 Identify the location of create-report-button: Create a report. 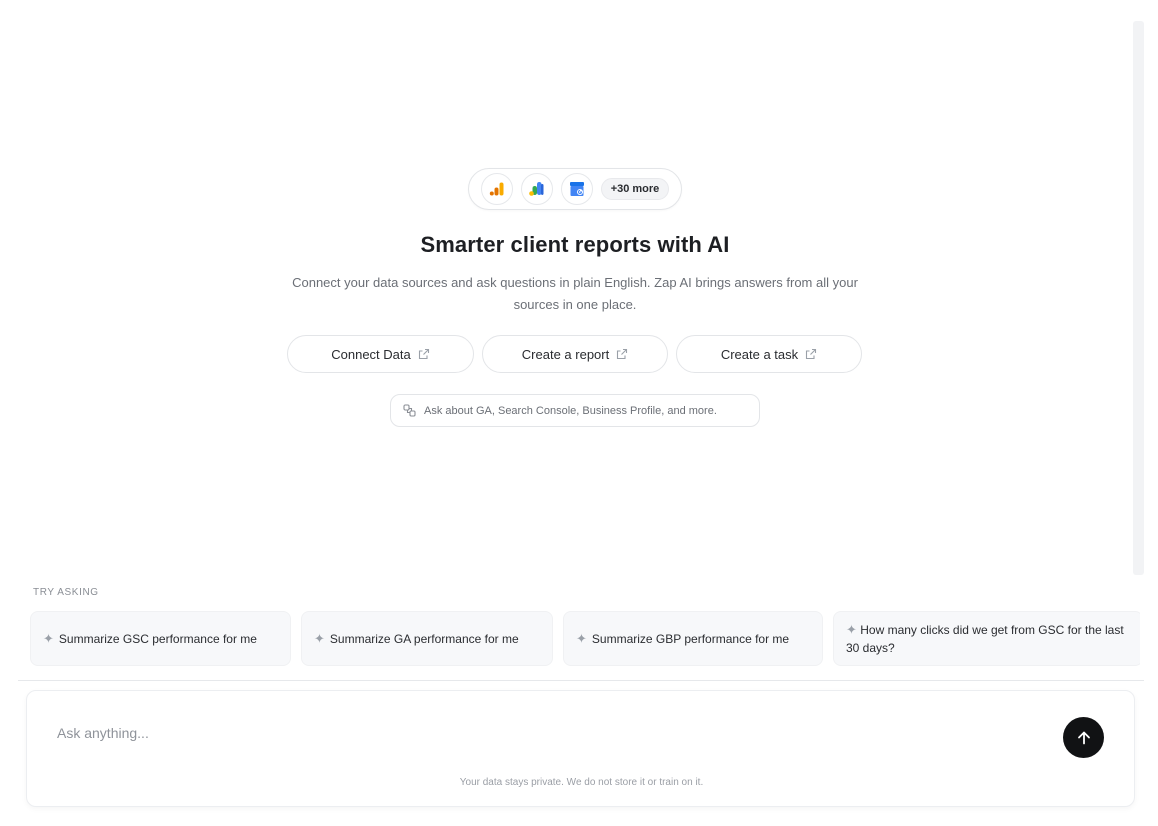
(575, 354).